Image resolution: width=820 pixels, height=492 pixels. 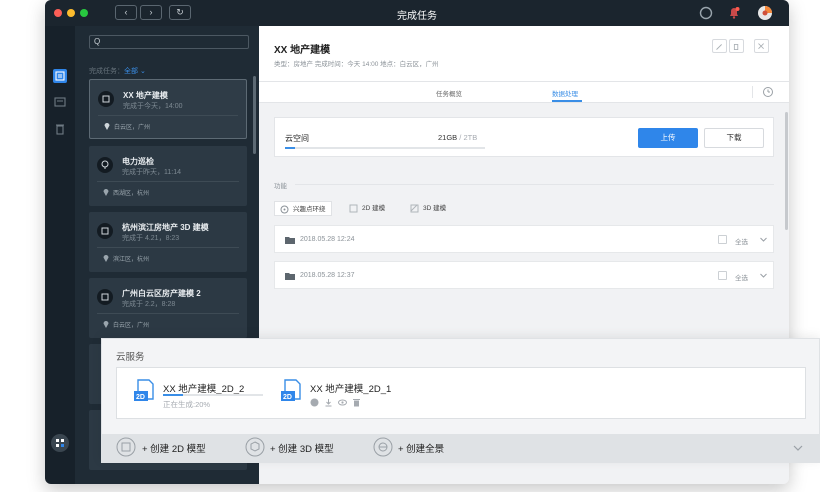 I want to click on task-time: 完成于 2.2，8:28, so click(x=149, y=304).